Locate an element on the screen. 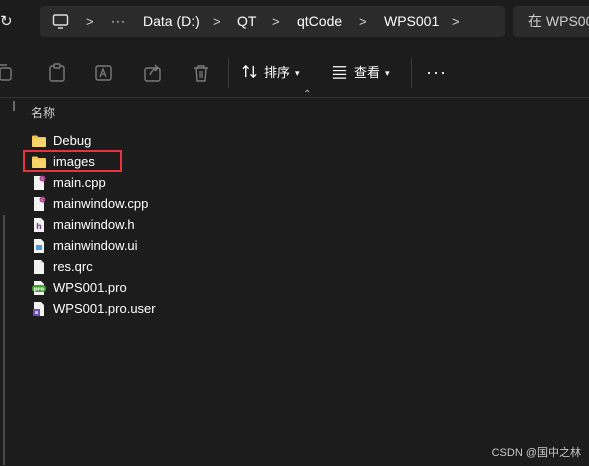 Image resolution: width=589 pixels, height=466 pixels. nav-pane-edge is located at coordinates (14, 106).